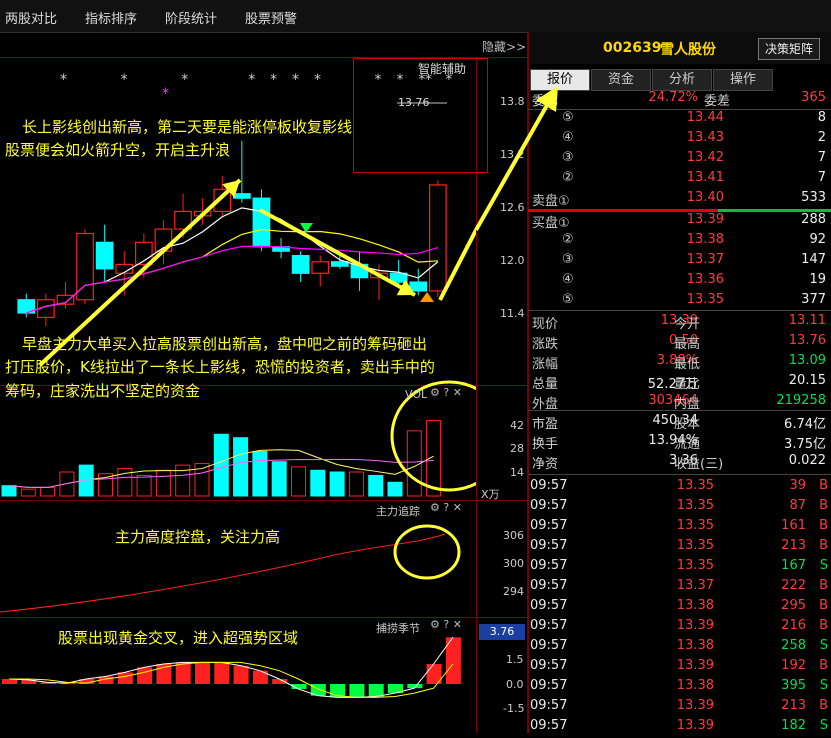 This screenshot has width=831, height=738. I want to click on tick-row: 09:57 13.39 192 B, so click(679, 668).